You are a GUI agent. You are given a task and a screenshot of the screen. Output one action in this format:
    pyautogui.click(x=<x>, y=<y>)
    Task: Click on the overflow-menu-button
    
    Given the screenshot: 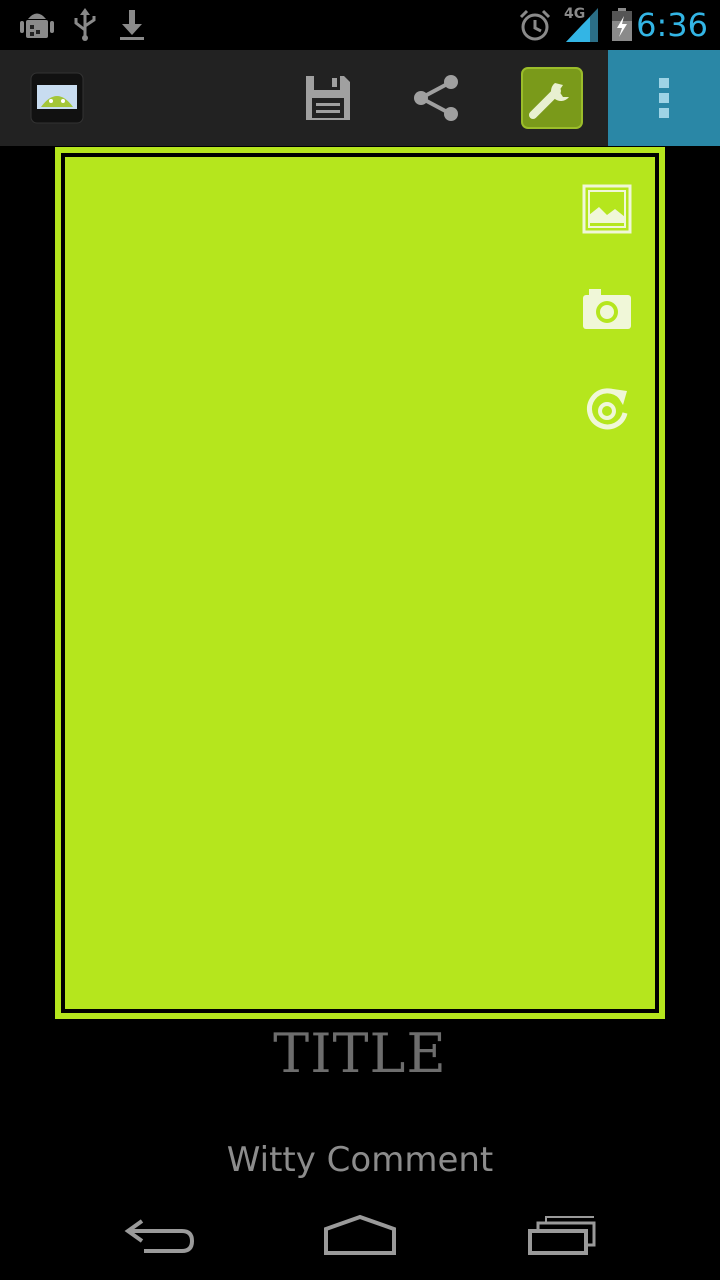 What is the action you would take?
    pyautogui.click(x=664, y=98)
    